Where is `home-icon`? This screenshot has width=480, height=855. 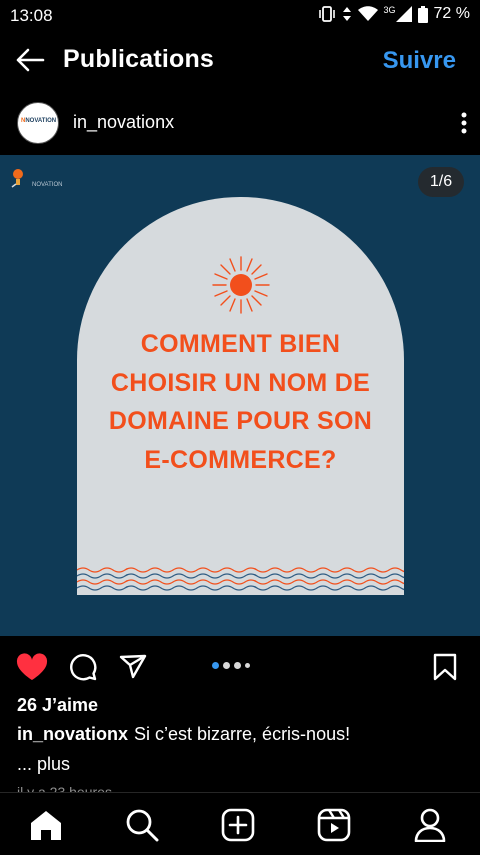
home-icon is located at coordinates (46, 825).